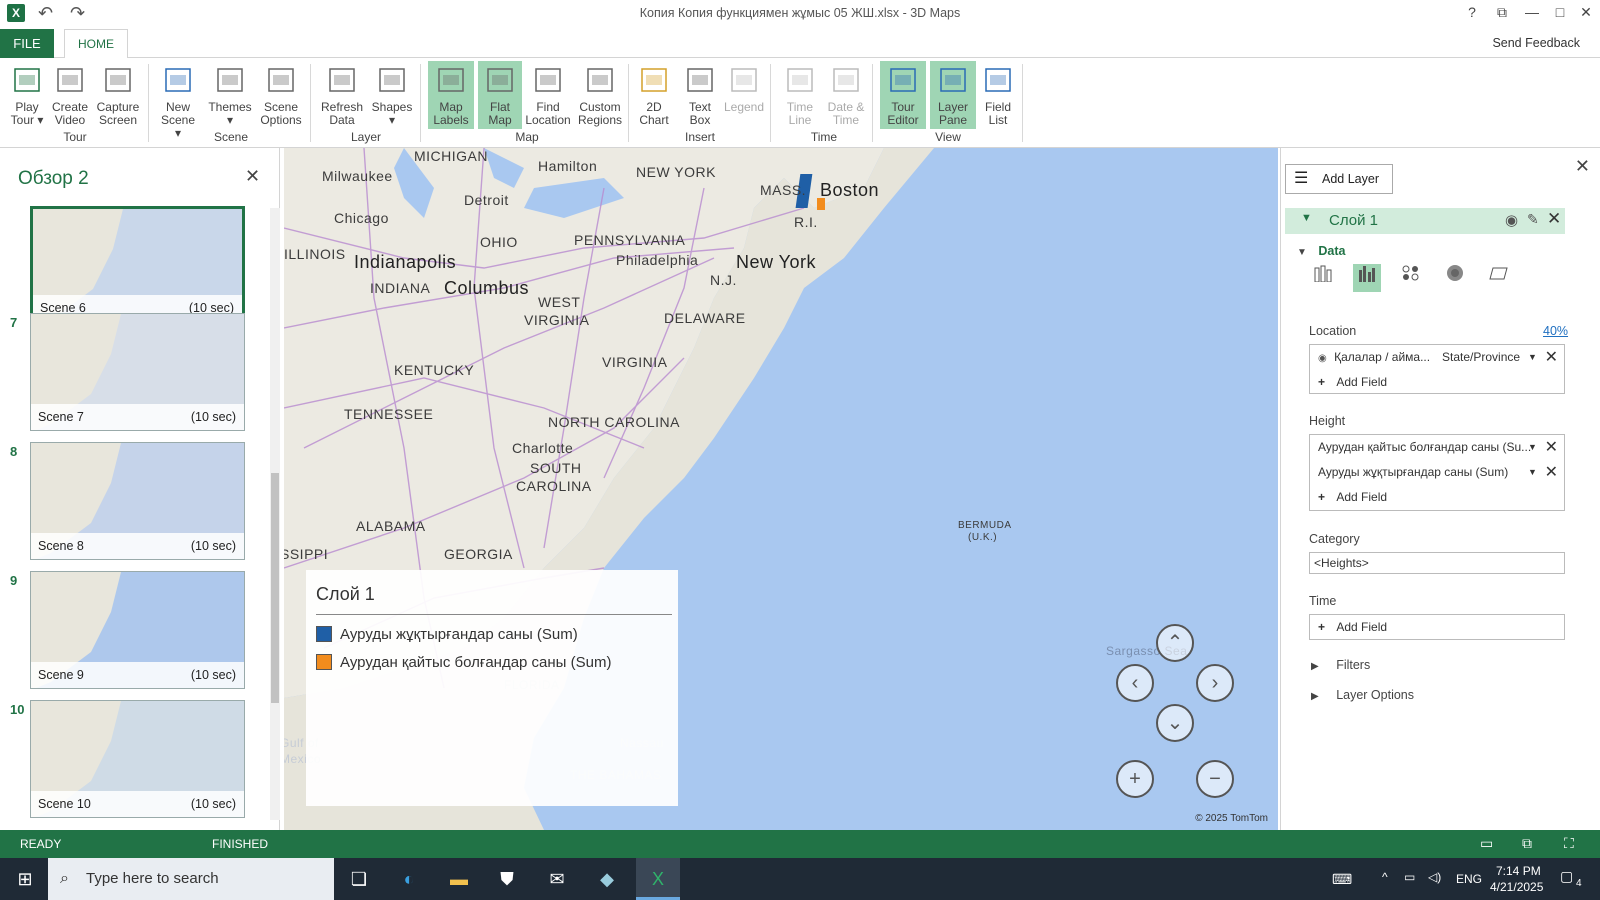 The image size is (1600, 900). Describe the element at coordinates (281, 95) in the screenshot. I see `scene-options-button: Scene Options` at that location.